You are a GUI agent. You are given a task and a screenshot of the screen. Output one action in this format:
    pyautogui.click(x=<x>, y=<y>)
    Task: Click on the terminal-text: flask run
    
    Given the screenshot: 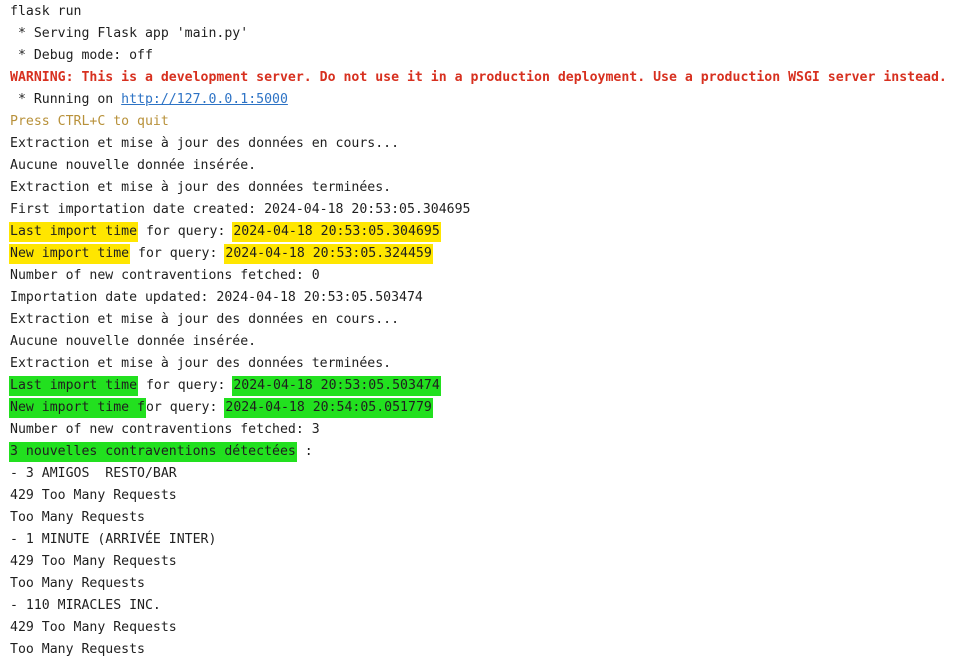 What is the action you would take?
    pyautogui.click(x=46, y=11)
    